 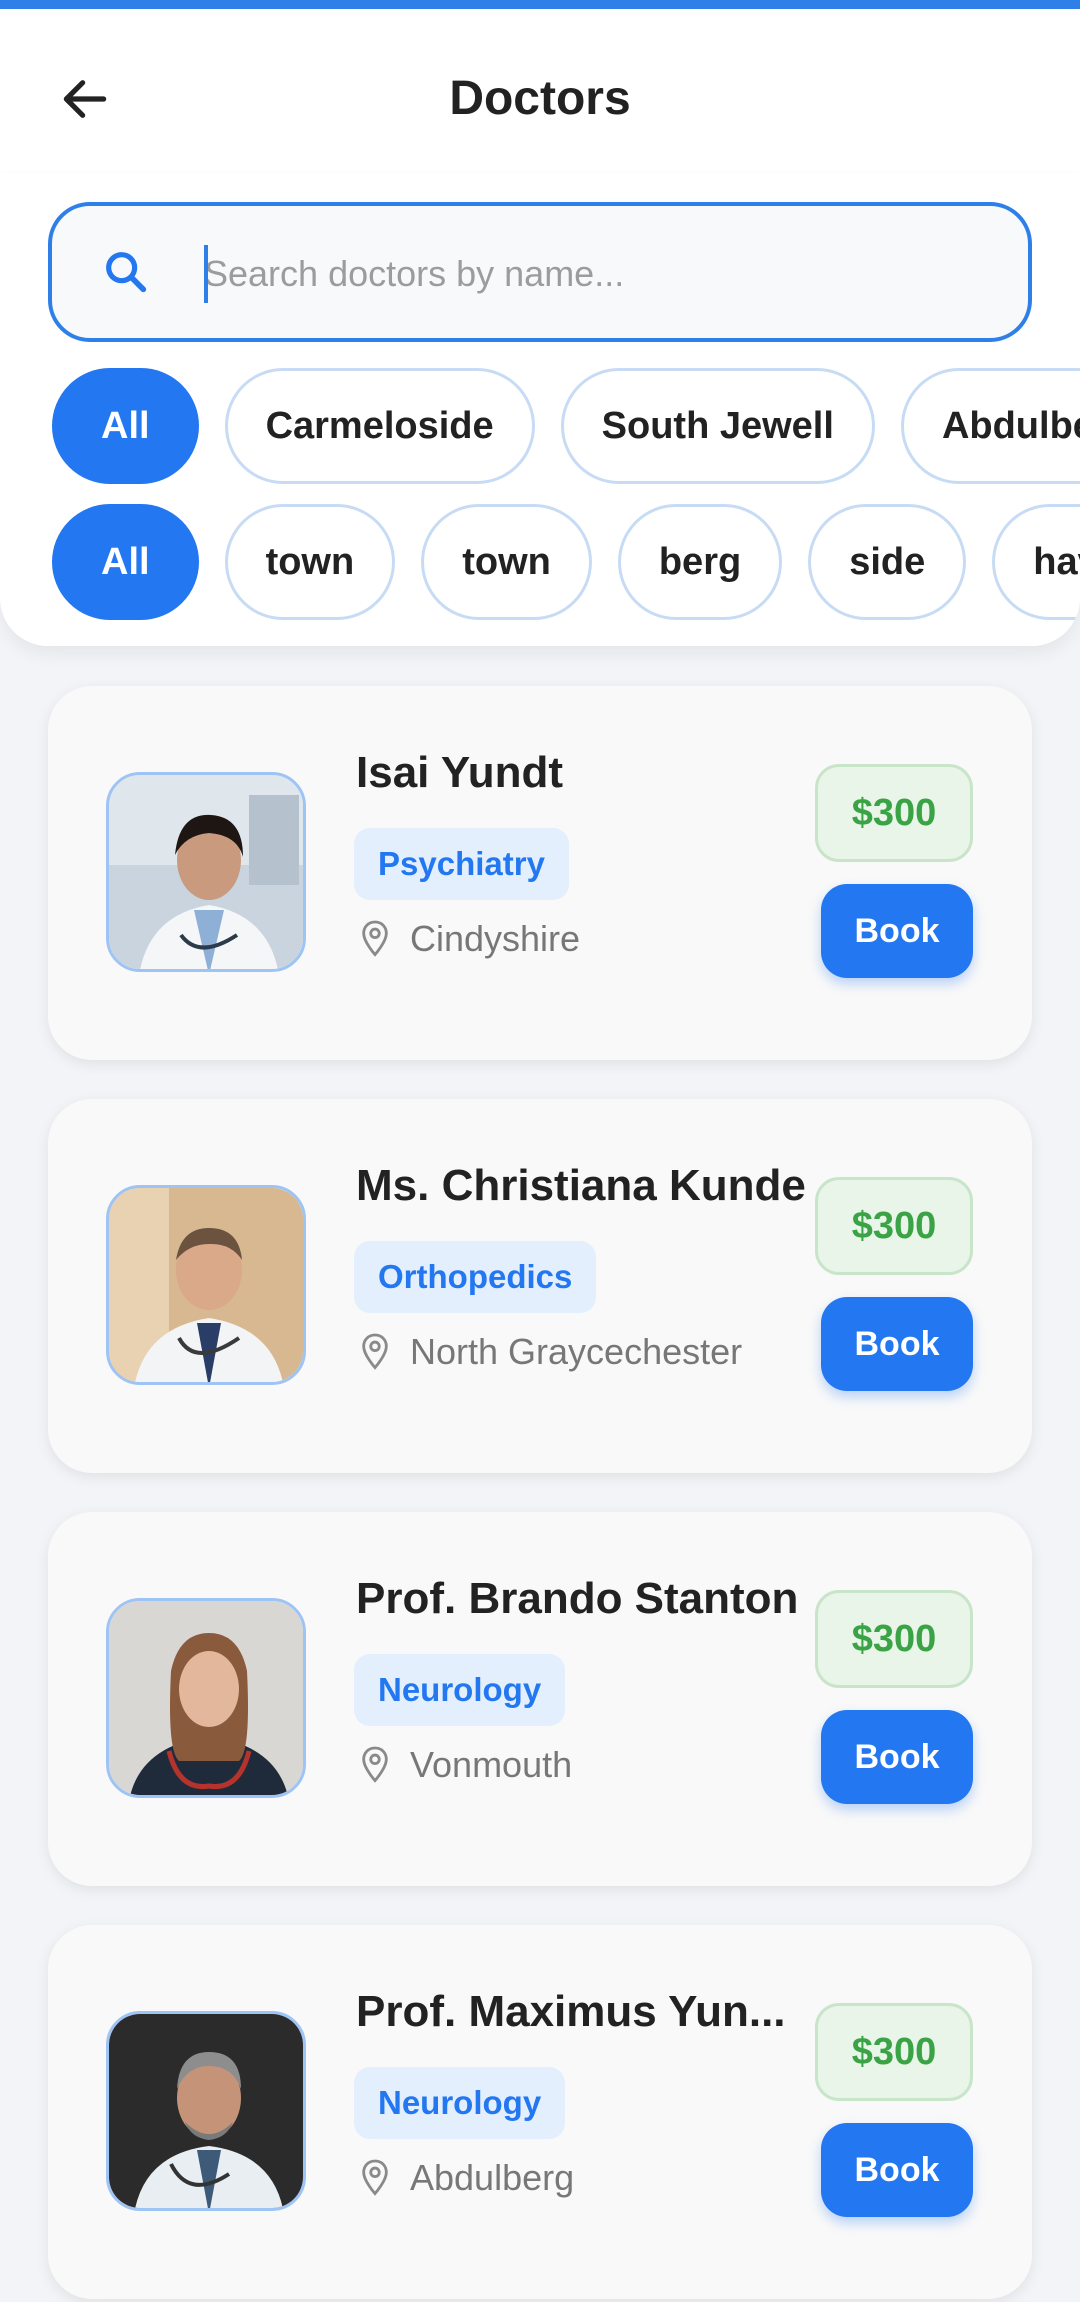 What do you see at coordinates (491, 1764) in the screenshot?
I see `location-text: Vonmouth` at bounding box center [491, 1764].